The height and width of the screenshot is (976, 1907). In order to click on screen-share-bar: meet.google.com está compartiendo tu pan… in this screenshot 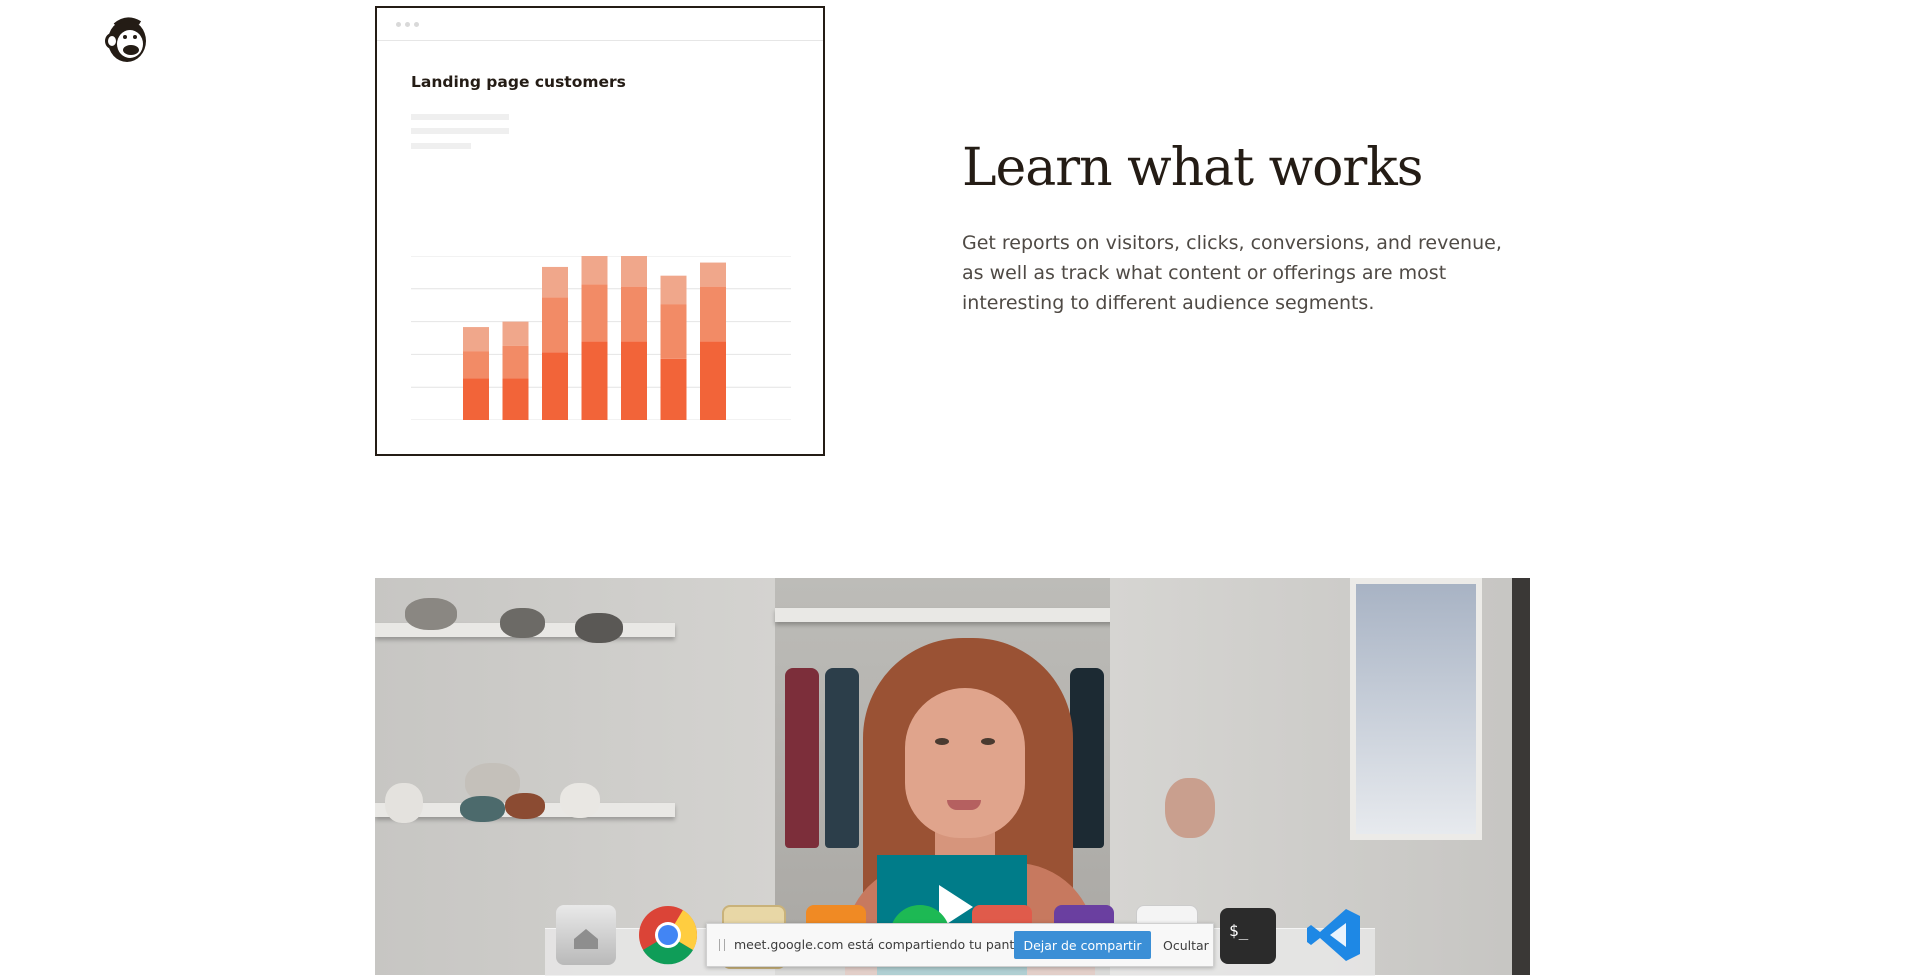, I will do `click(960, 945)`.